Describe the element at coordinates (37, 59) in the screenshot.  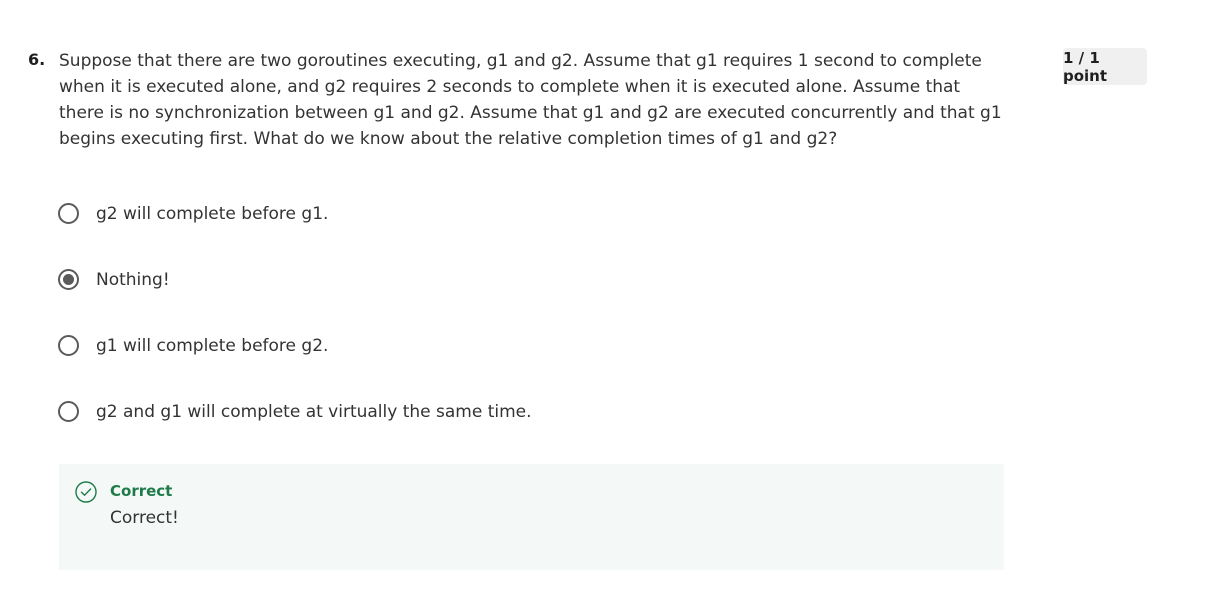
I see `question-number: 6.` at that location.